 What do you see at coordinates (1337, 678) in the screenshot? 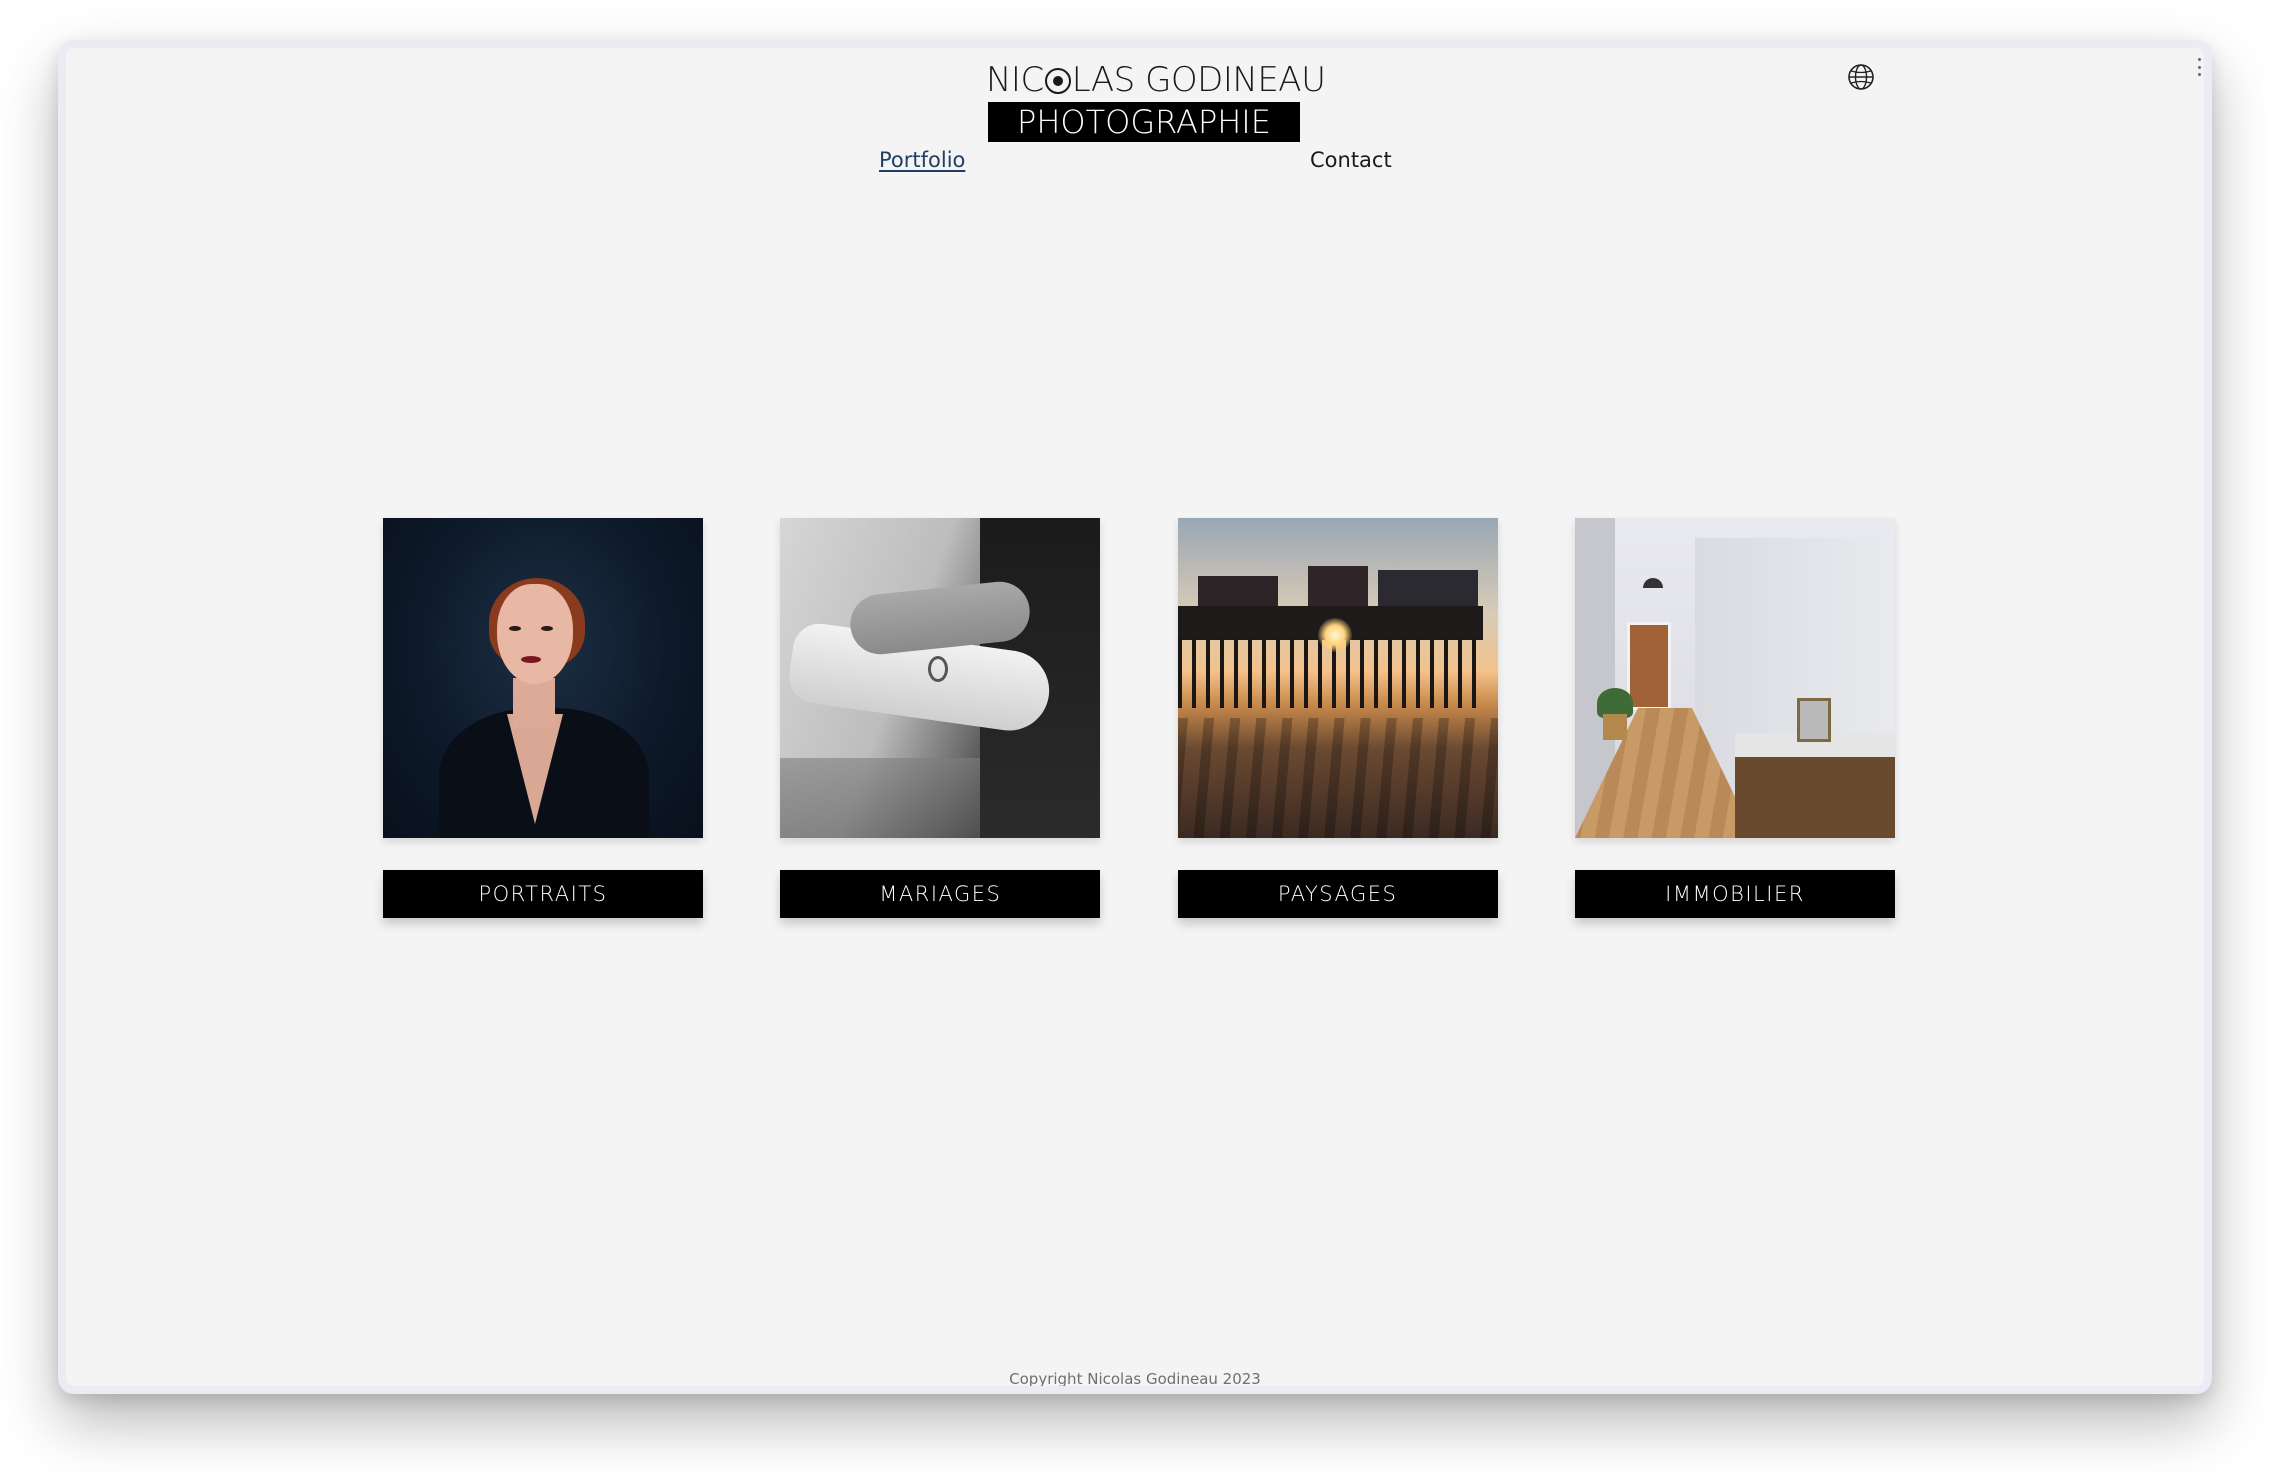
I see `pier-sunset-photo` at bounding box center [1337, 678].